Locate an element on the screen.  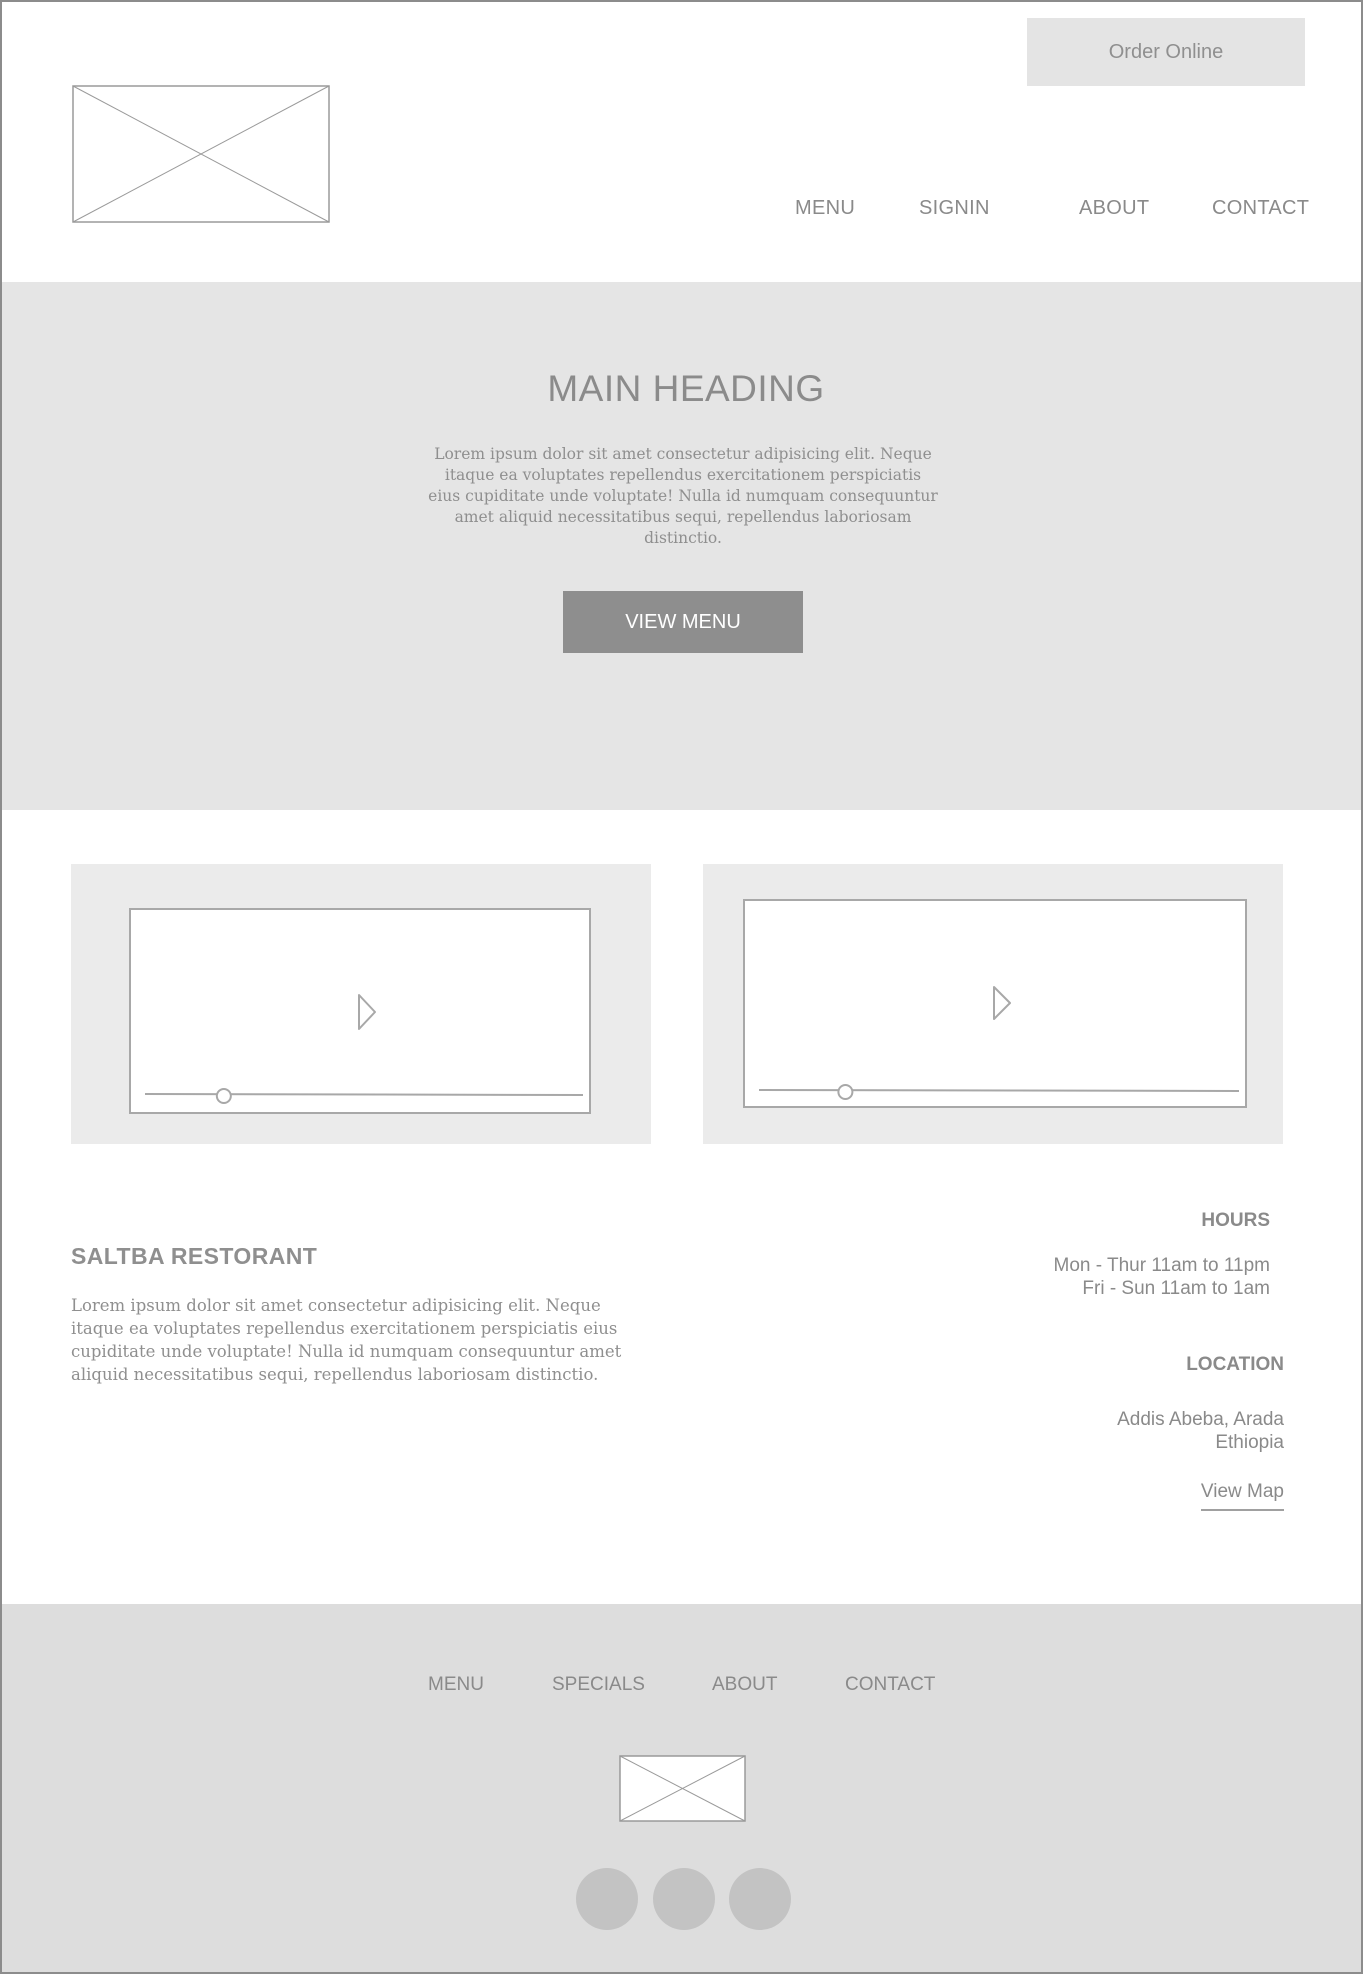
hours-heading: HOURS is located at coordinates (1235, 1220).